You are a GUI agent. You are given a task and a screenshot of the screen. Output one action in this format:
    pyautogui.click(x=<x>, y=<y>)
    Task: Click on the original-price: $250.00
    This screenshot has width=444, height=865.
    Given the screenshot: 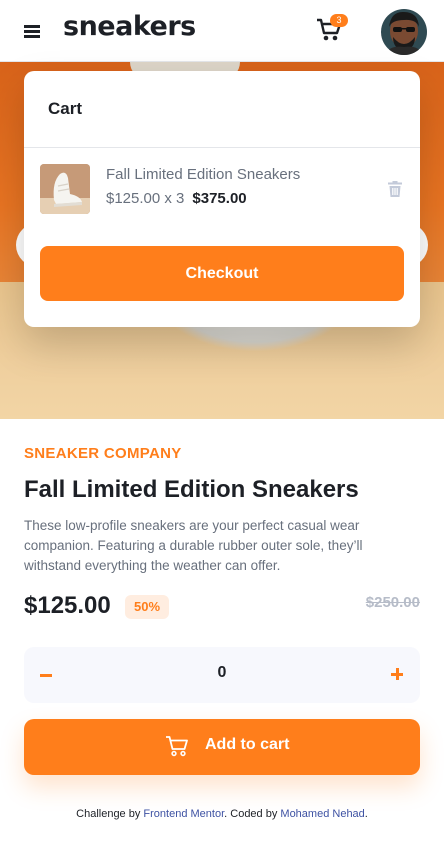 What is the action you would take?
    pyautogui.click(x=392, y=602)
    